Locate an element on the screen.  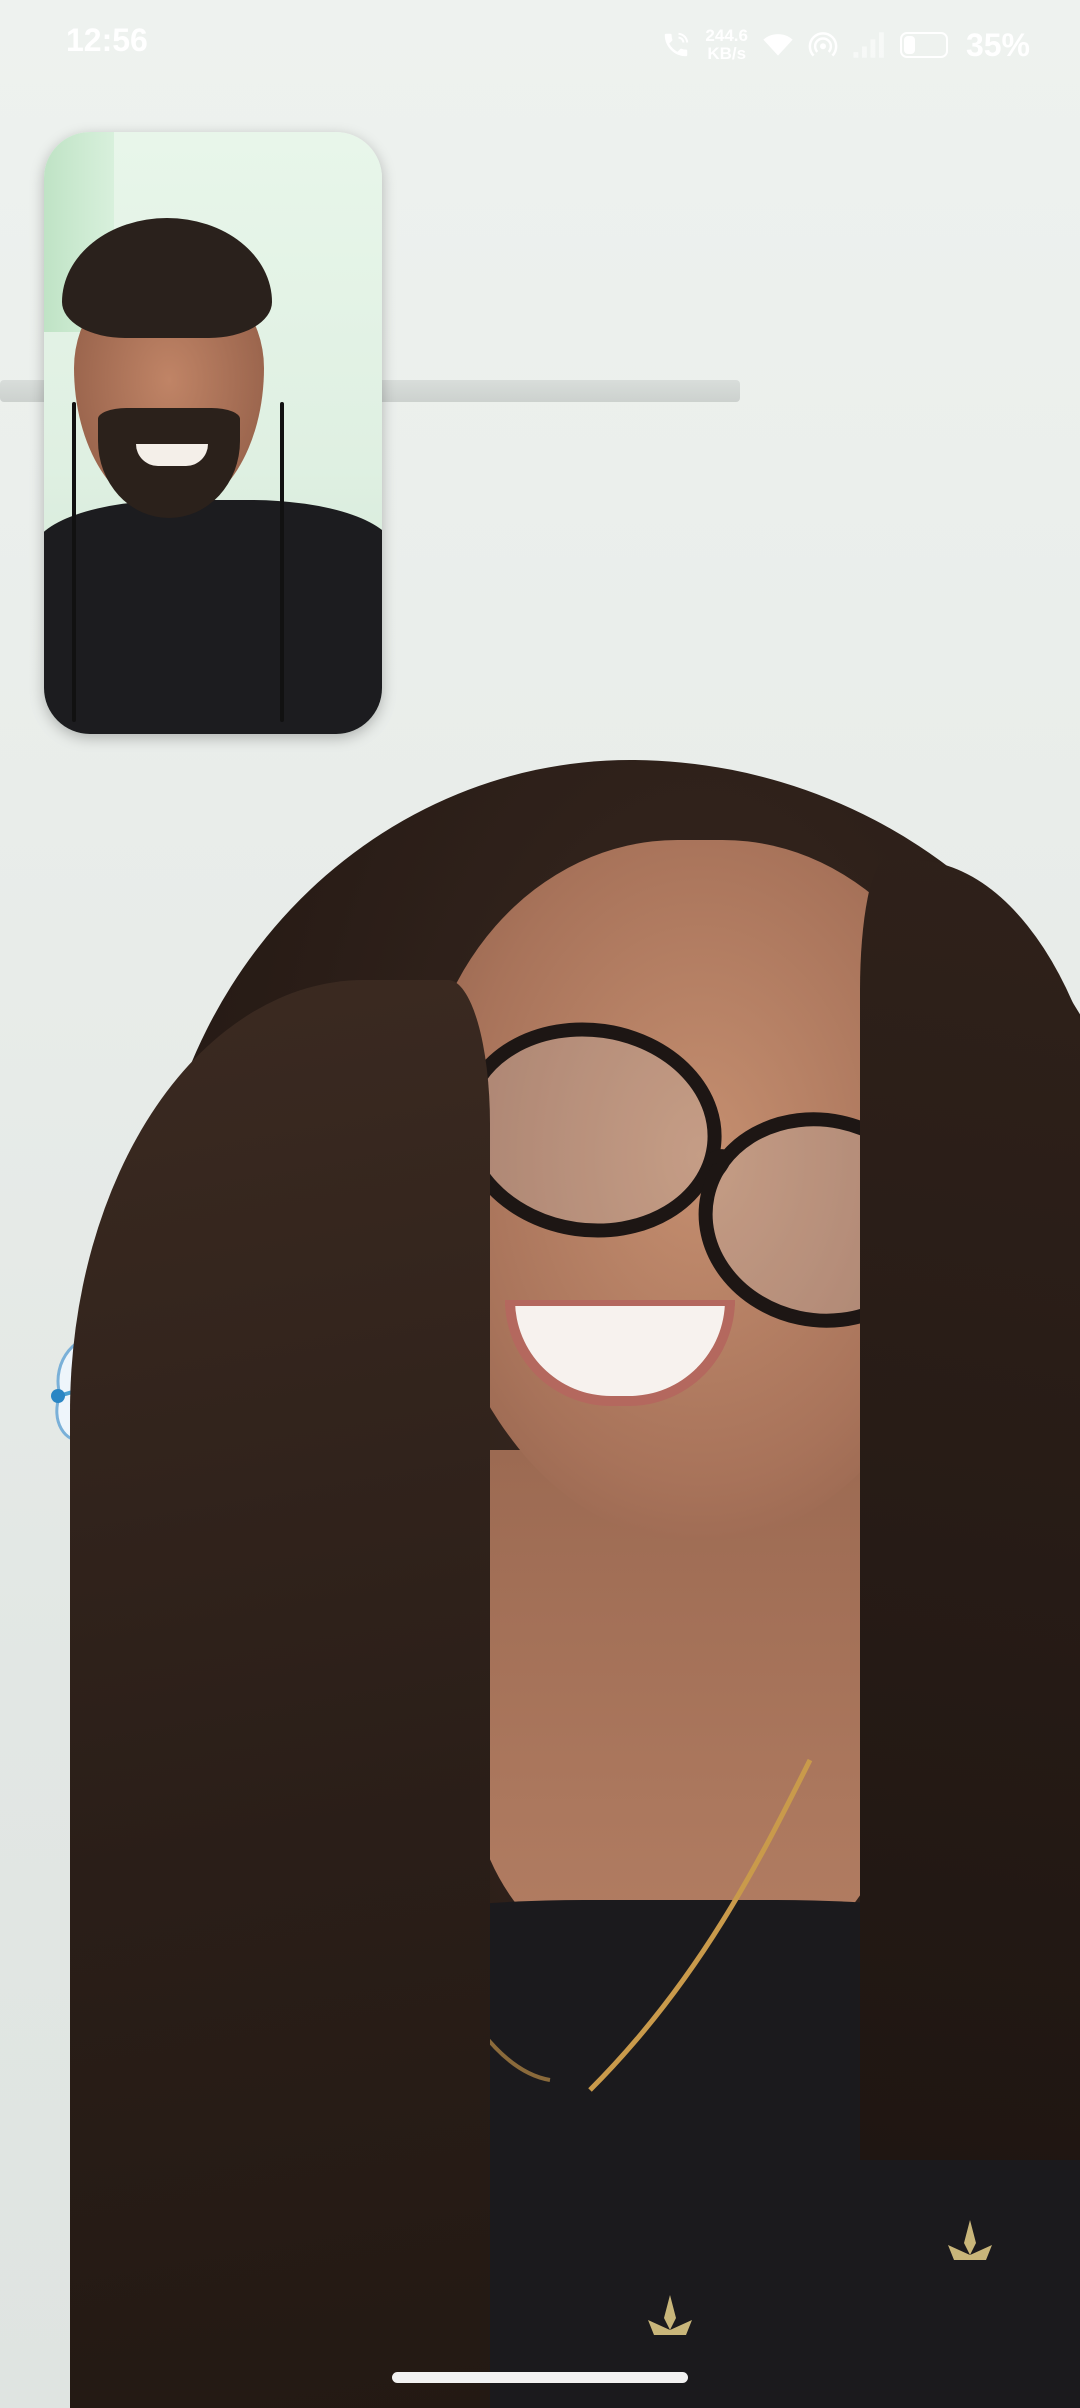
hotspot-icon is located at coordinates (823, 44).